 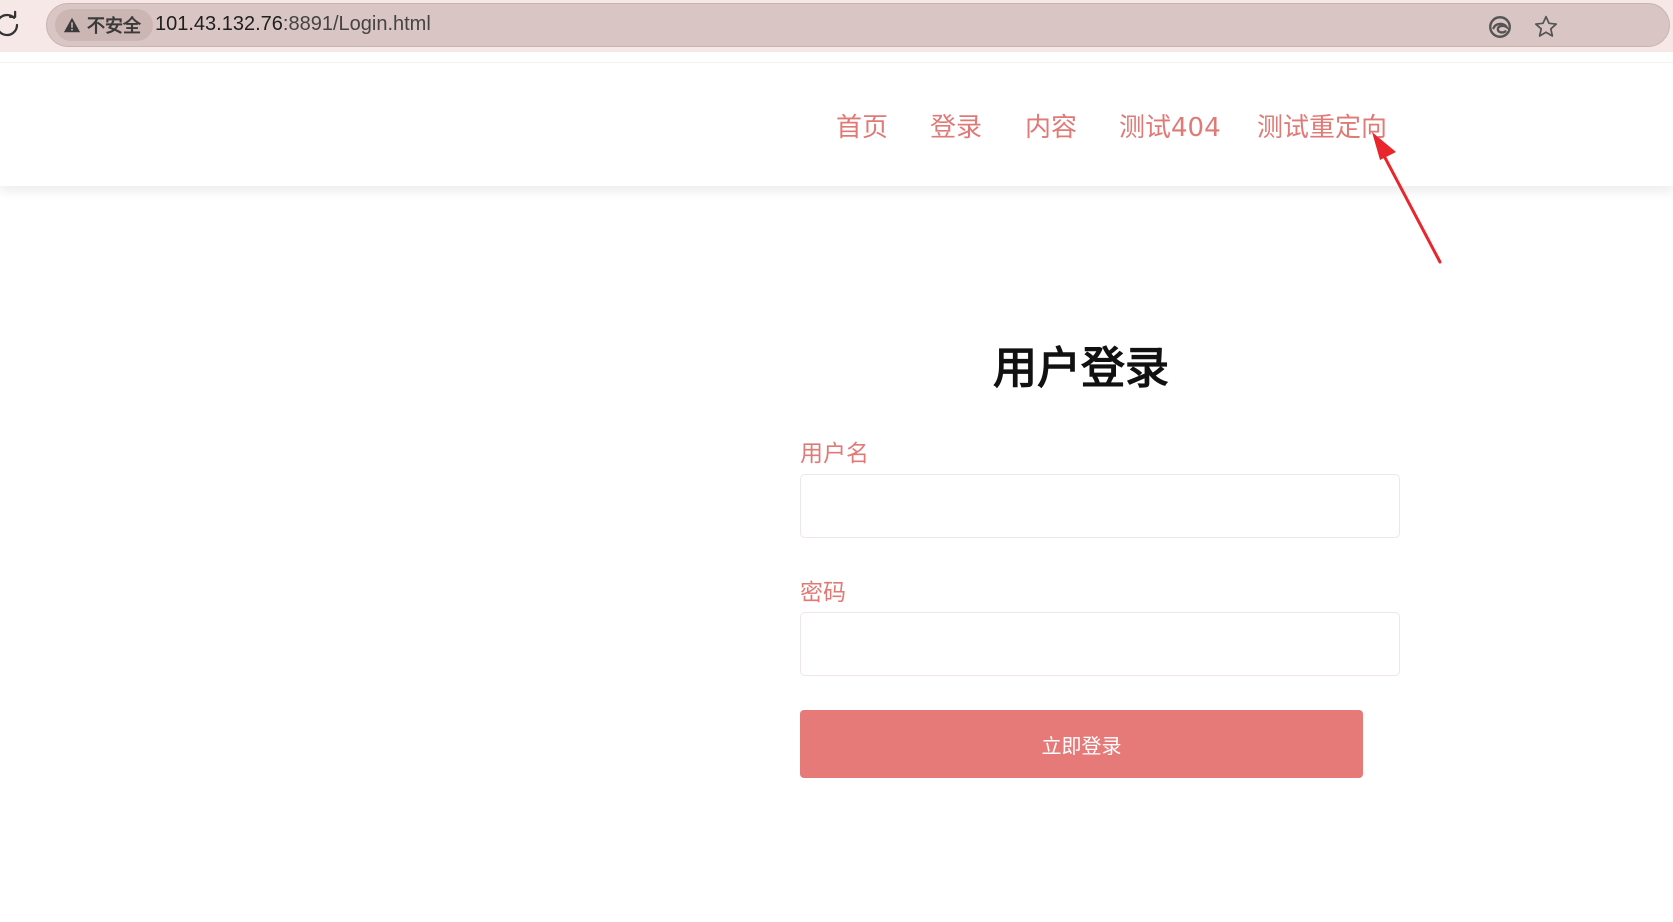 What do you see at coordinates (1407, 198) in the screenshot?
I see `annotation-arrow` at bounding box center [1407, 198].